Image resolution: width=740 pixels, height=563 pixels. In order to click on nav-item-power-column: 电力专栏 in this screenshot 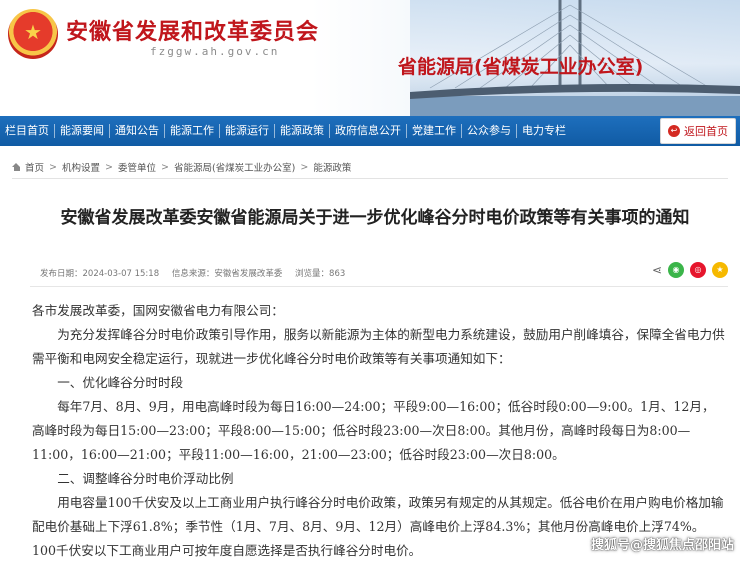, I will do `click(544, 131)`.